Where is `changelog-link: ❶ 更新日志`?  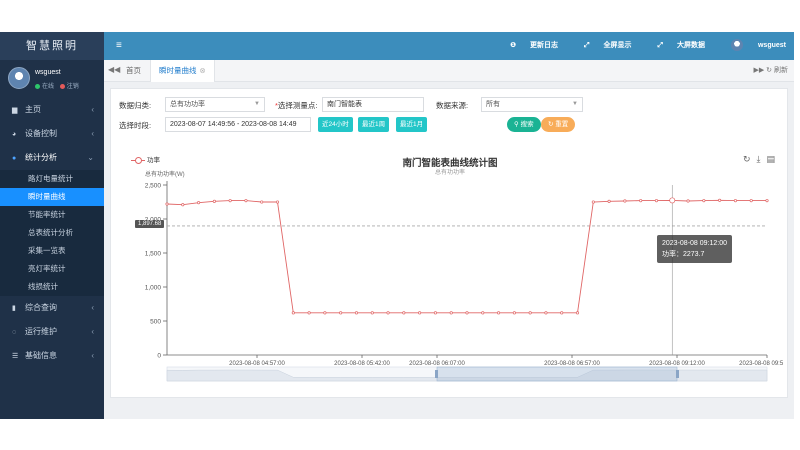
changelog-link: ❶ 更新日志 is located at coordinates (528, 45).